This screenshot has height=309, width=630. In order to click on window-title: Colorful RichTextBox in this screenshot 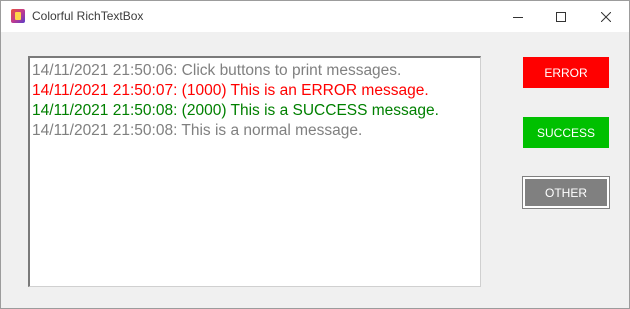, I will do `click(88, 16)`.